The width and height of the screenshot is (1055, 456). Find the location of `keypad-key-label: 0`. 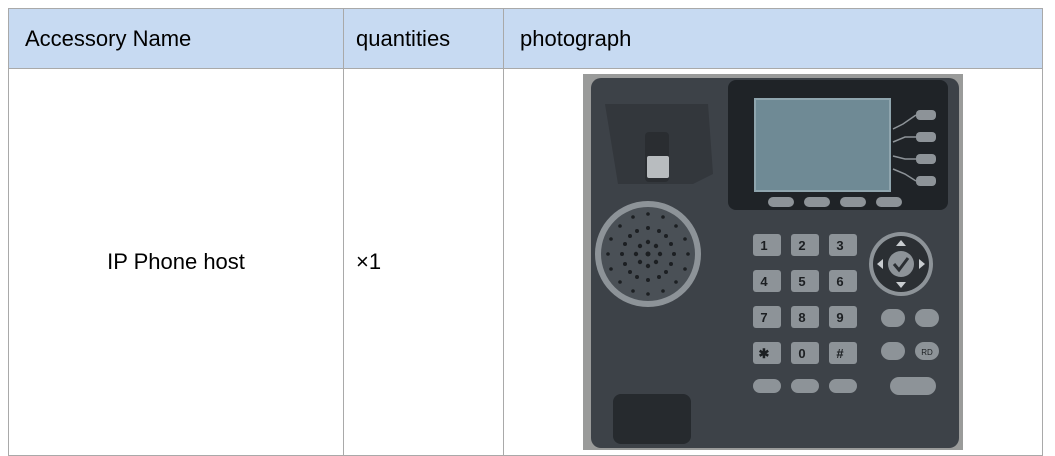

keypad-key-label: 0 is located at coordinates (801, 353).